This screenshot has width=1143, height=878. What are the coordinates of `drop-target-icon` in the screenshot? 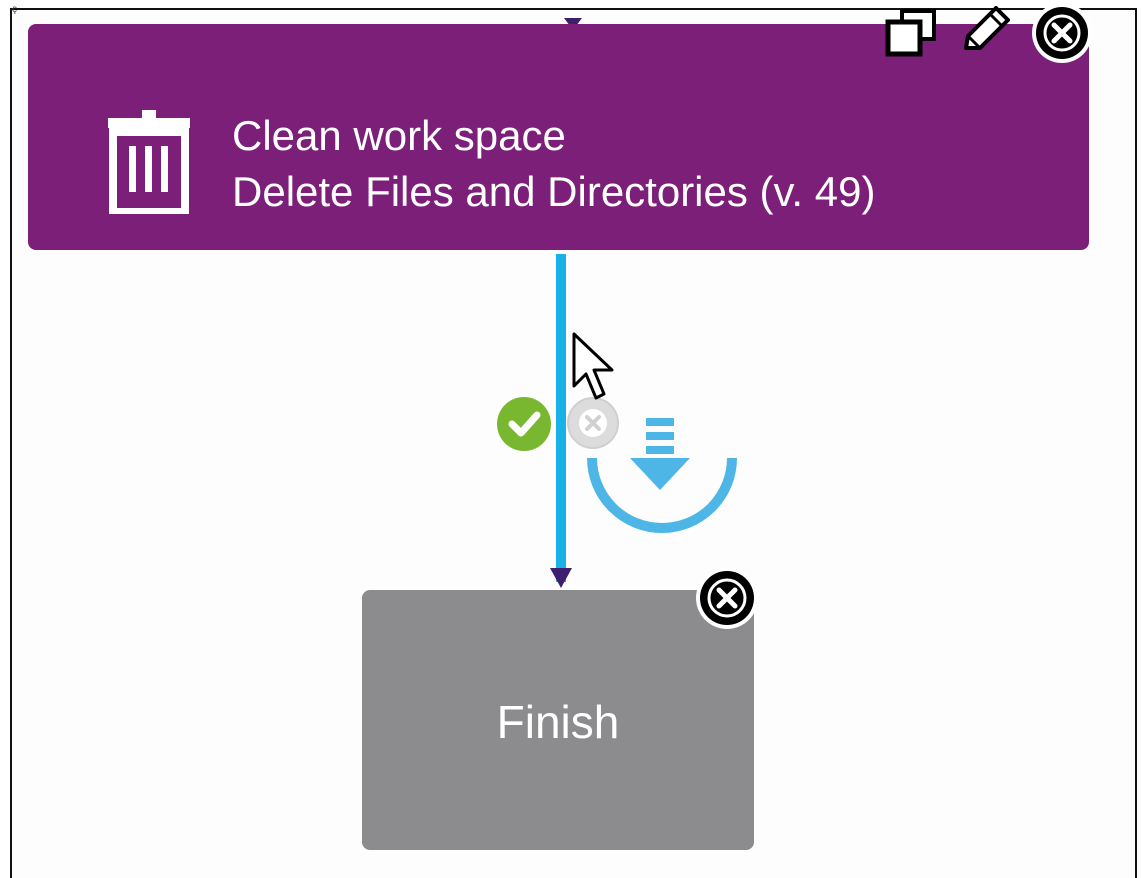 It's located at (662, 475).